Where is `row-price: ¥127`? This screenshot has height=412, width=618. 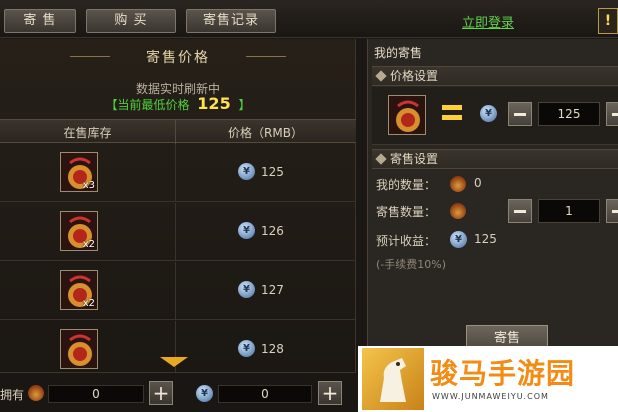
row-price: ¥127 is located at coordinates (261, 289).